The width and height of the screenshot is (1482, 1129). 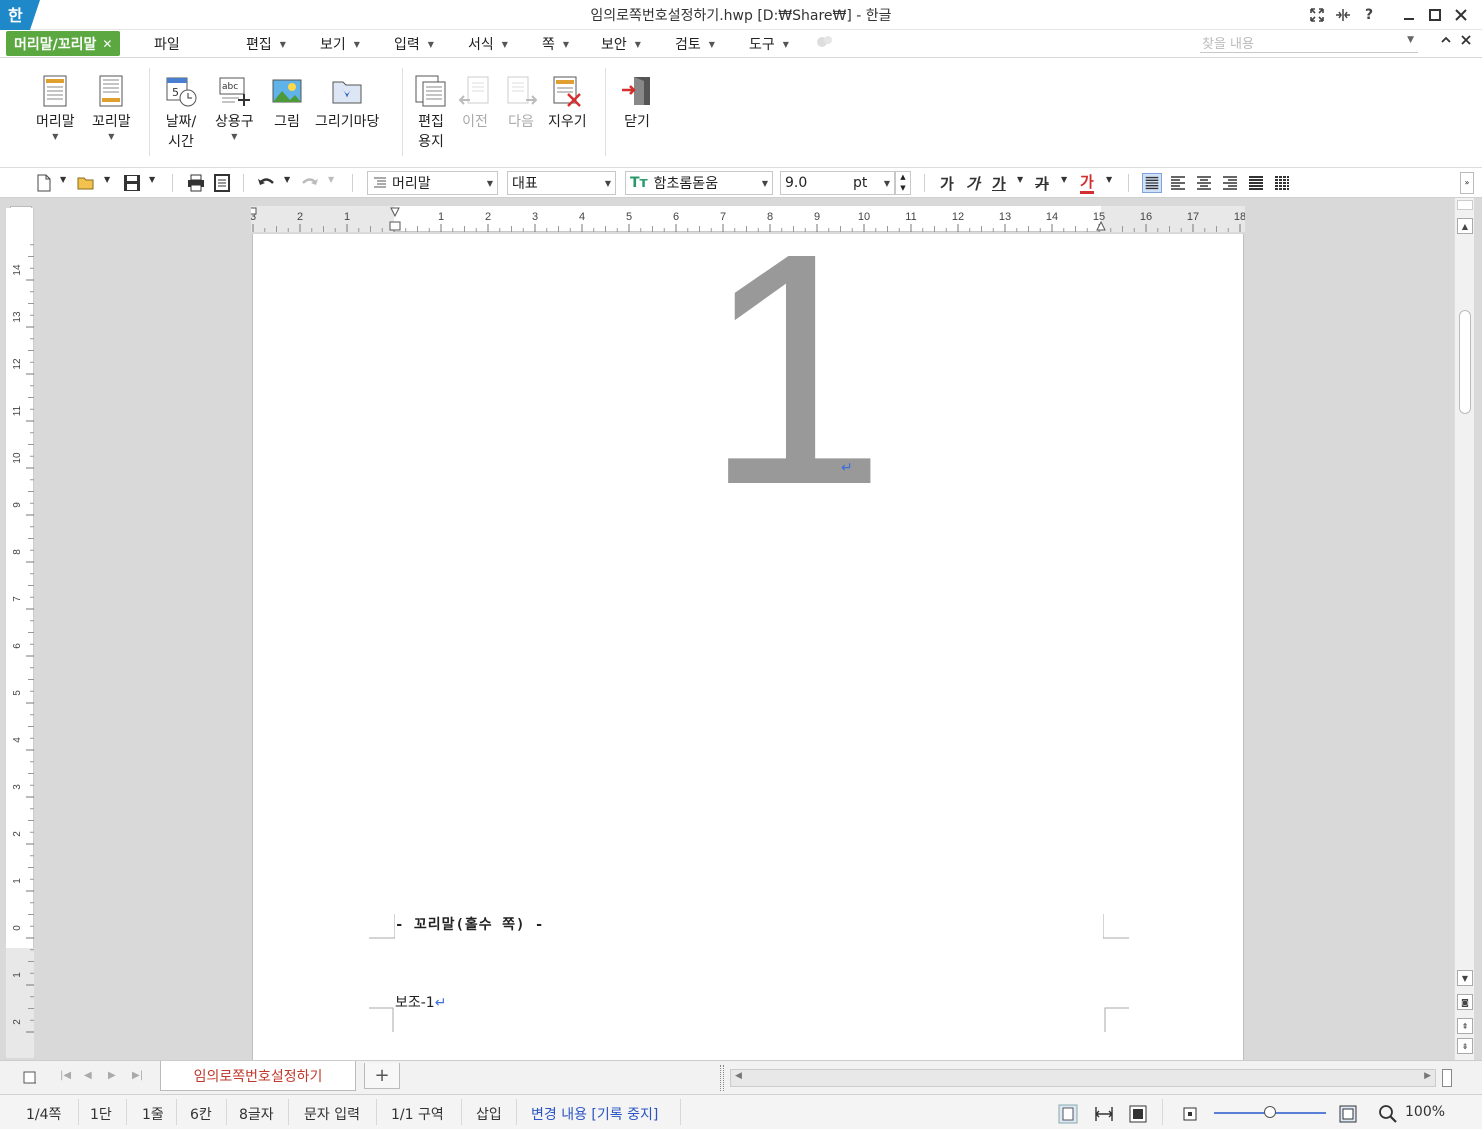 I want to click on bold-button: 가, so click(x=947, y=183).